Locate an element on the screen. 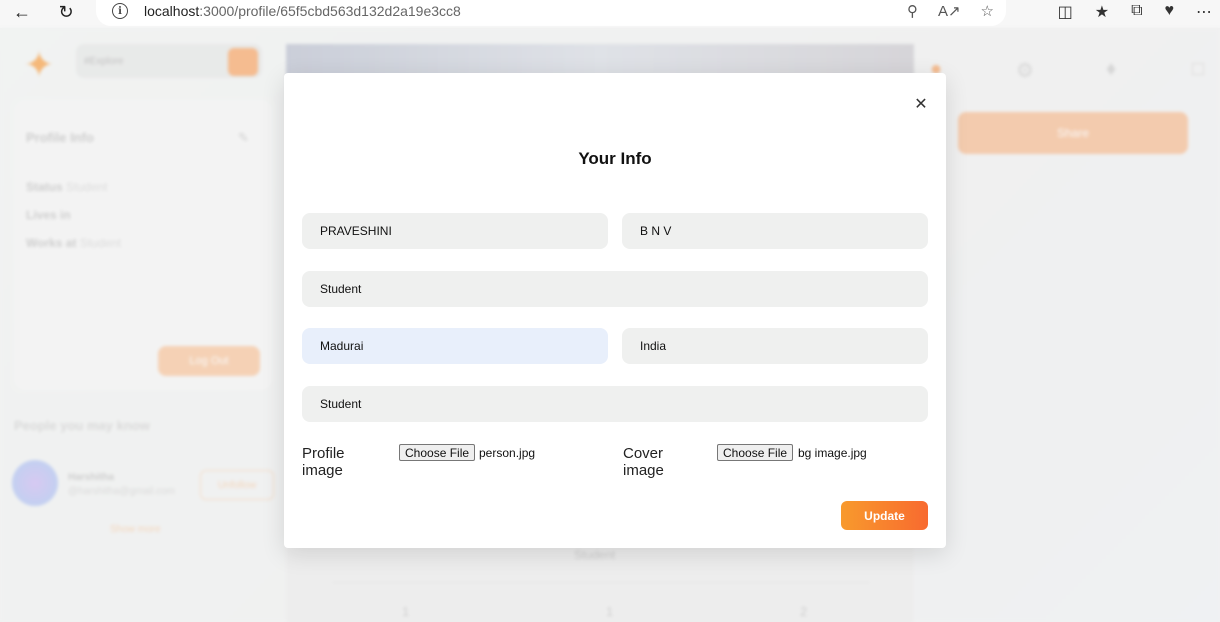  profile-image-filename: person.jpg is located at coordinates (507, 453).